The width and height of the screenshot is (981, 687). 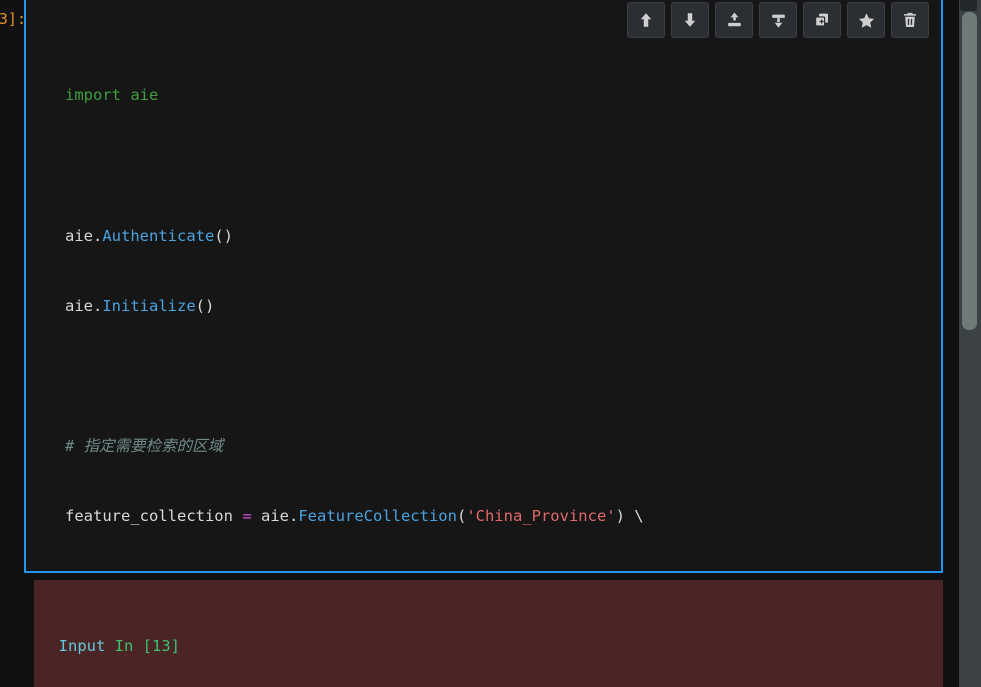 I want to click on vertical-scrollbar-track, so click(x=970, y=343).